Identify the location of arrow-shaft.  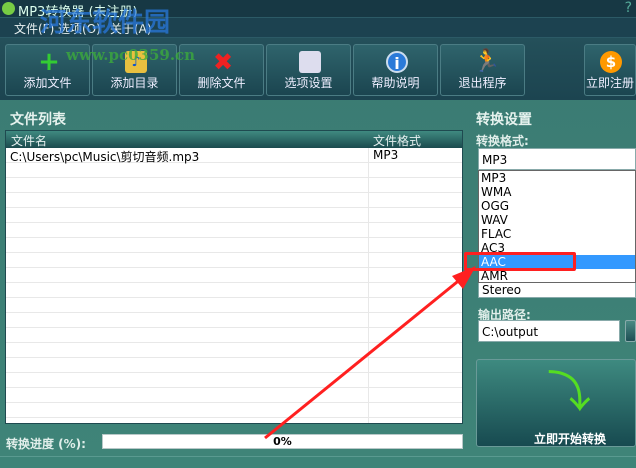
(363, 358).